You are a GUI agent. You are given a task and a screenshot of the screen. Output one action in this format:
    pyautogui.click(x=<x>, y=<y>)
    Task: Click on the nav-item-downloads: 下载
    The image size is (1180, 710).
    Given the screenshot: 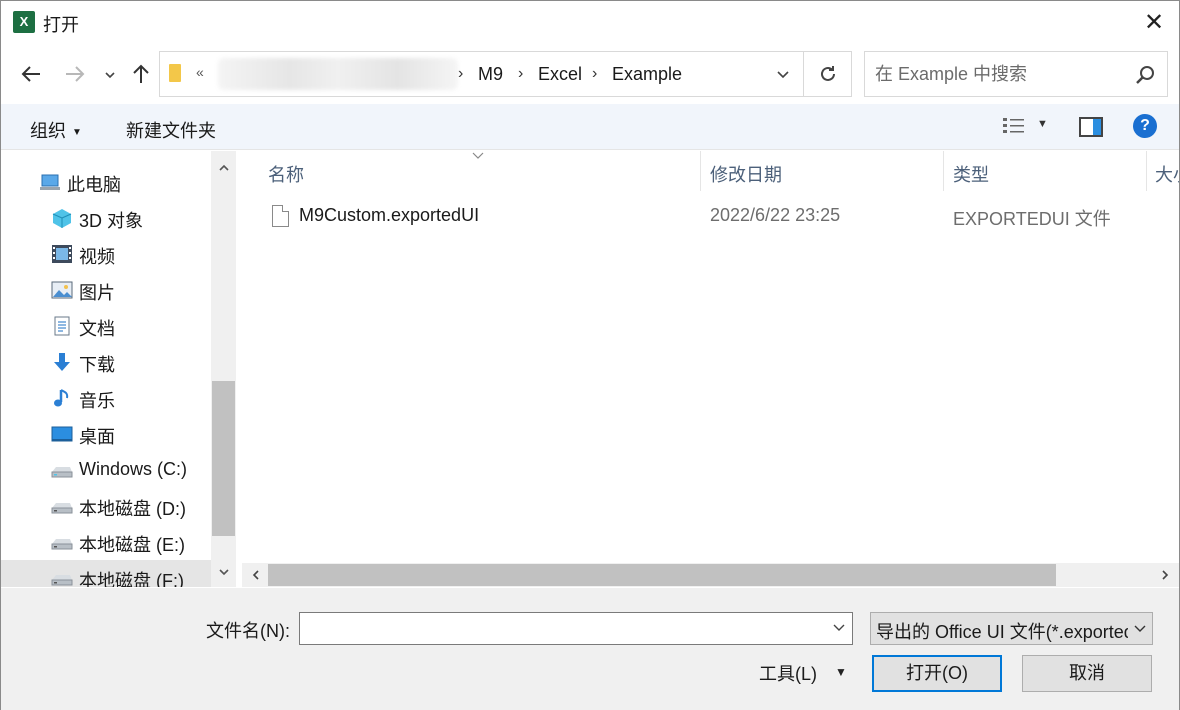 What is the action you would take?
    pyautogui.click(x=106, y=362)
    